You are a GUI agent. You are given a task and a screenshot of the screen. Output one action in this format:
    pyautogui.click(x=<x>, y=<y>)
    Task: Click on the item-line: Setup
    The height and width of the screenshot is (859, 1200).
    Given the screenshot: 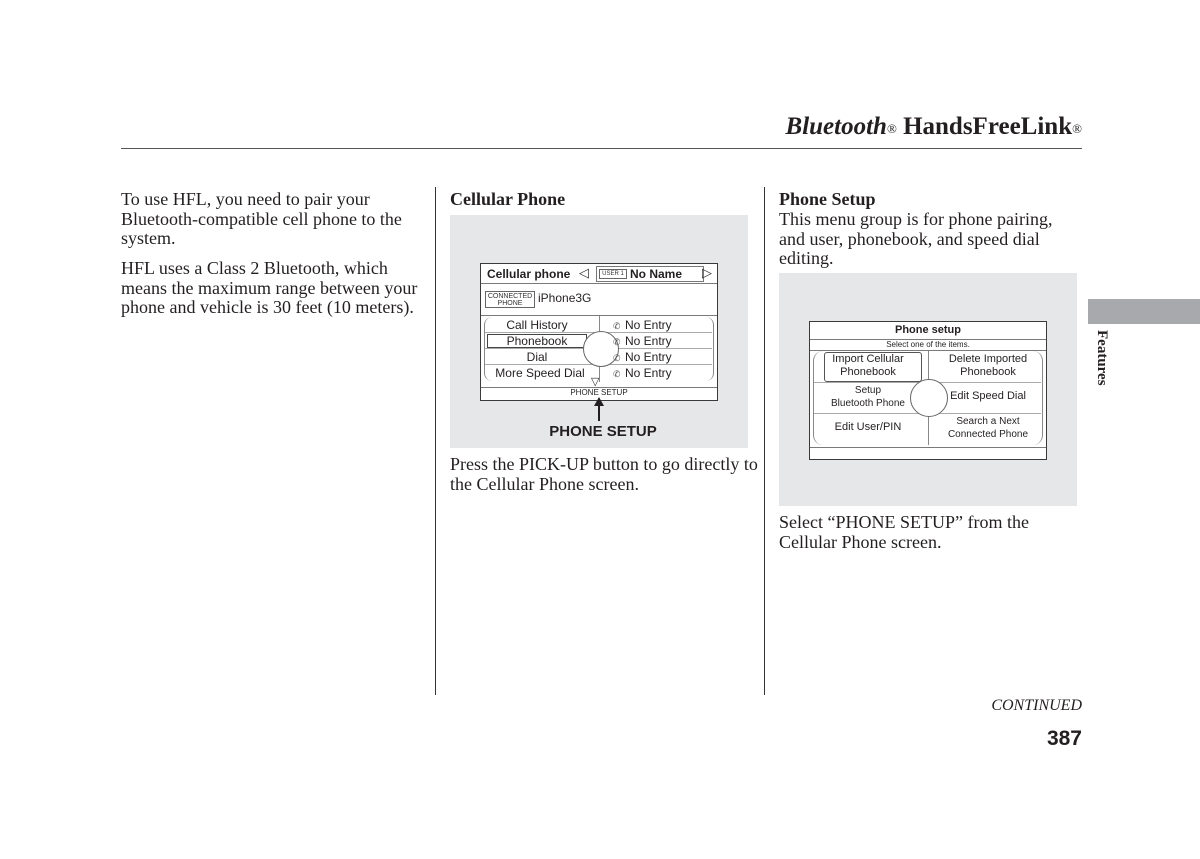 What is the action you would take?
    pyautogui.click(x=868, y=390)
    